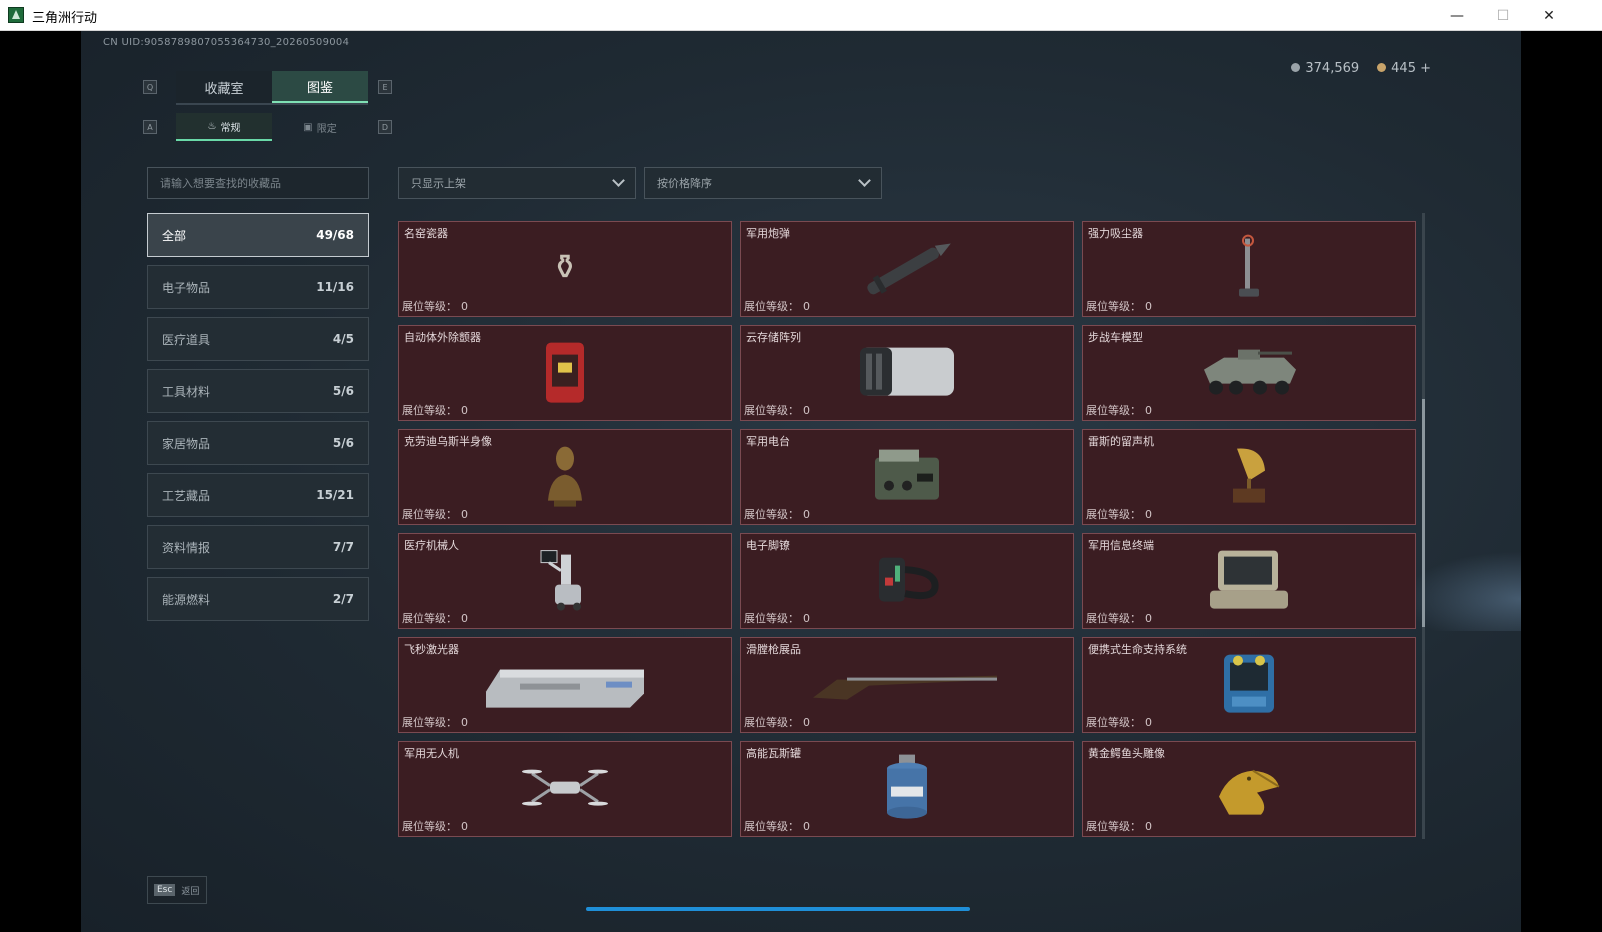  I want to click on category-label: 工具材料, so click(186, 391).